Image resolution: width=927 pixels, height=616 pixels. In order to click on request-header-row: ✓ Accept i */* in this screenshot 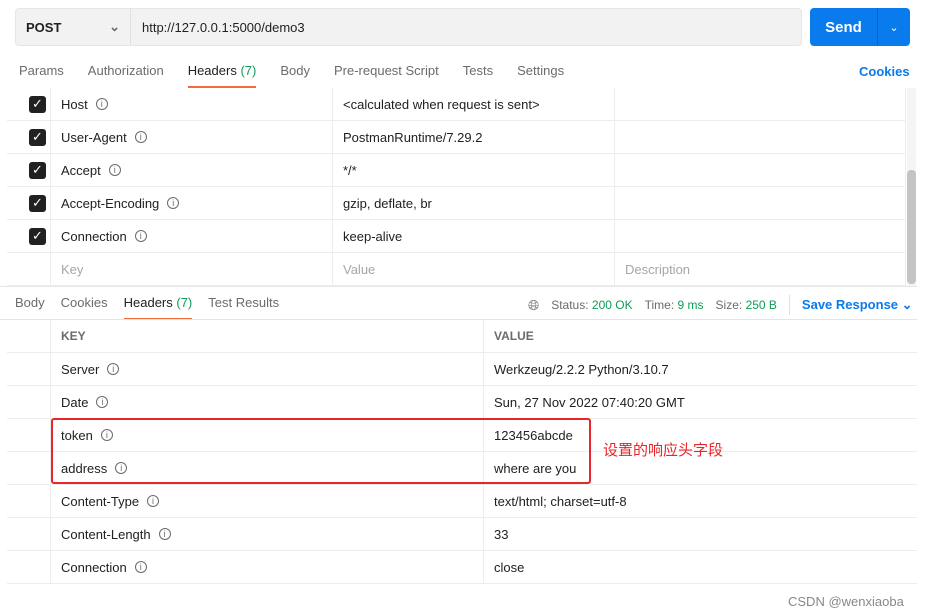, I will do `click(456, 170)`.